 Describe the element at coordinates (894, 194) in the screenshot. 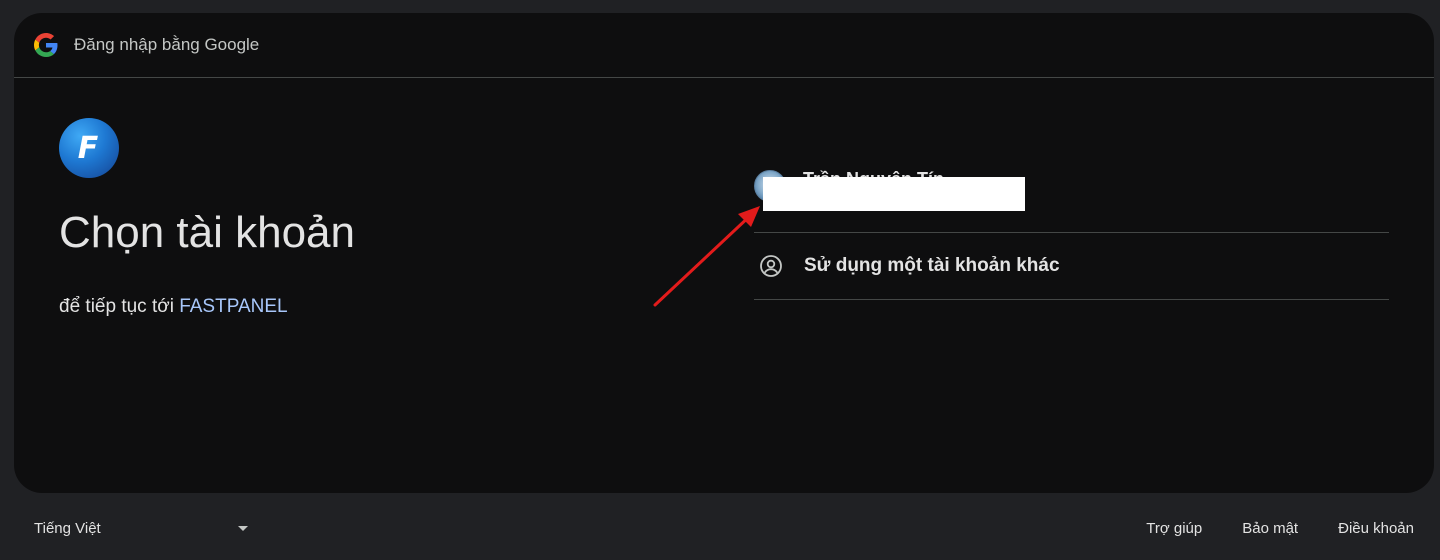

I see `redaction-box` at that location.